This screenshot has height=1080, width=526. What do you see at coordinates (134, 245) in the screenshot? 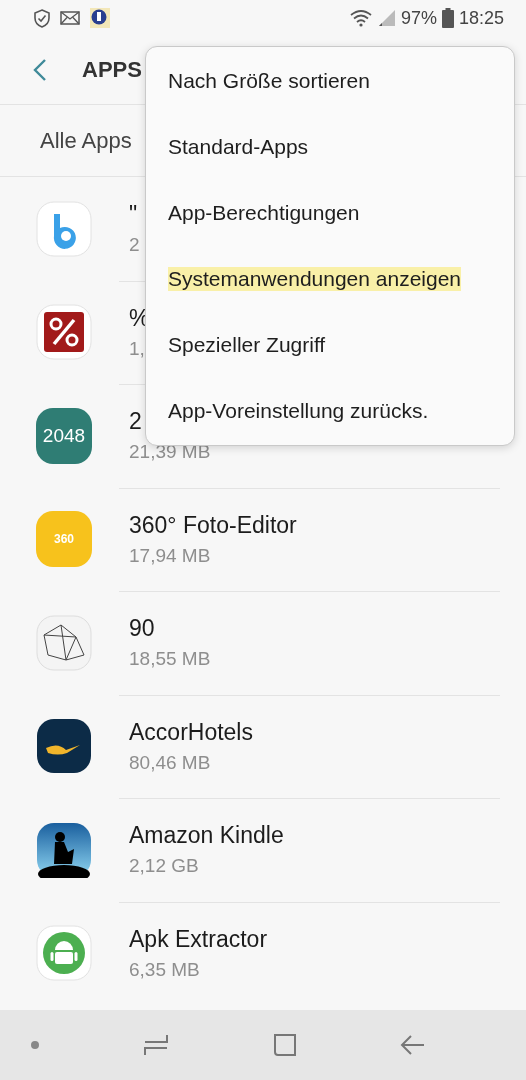
I see `app-size: 2` at bounding box center [134, 245].